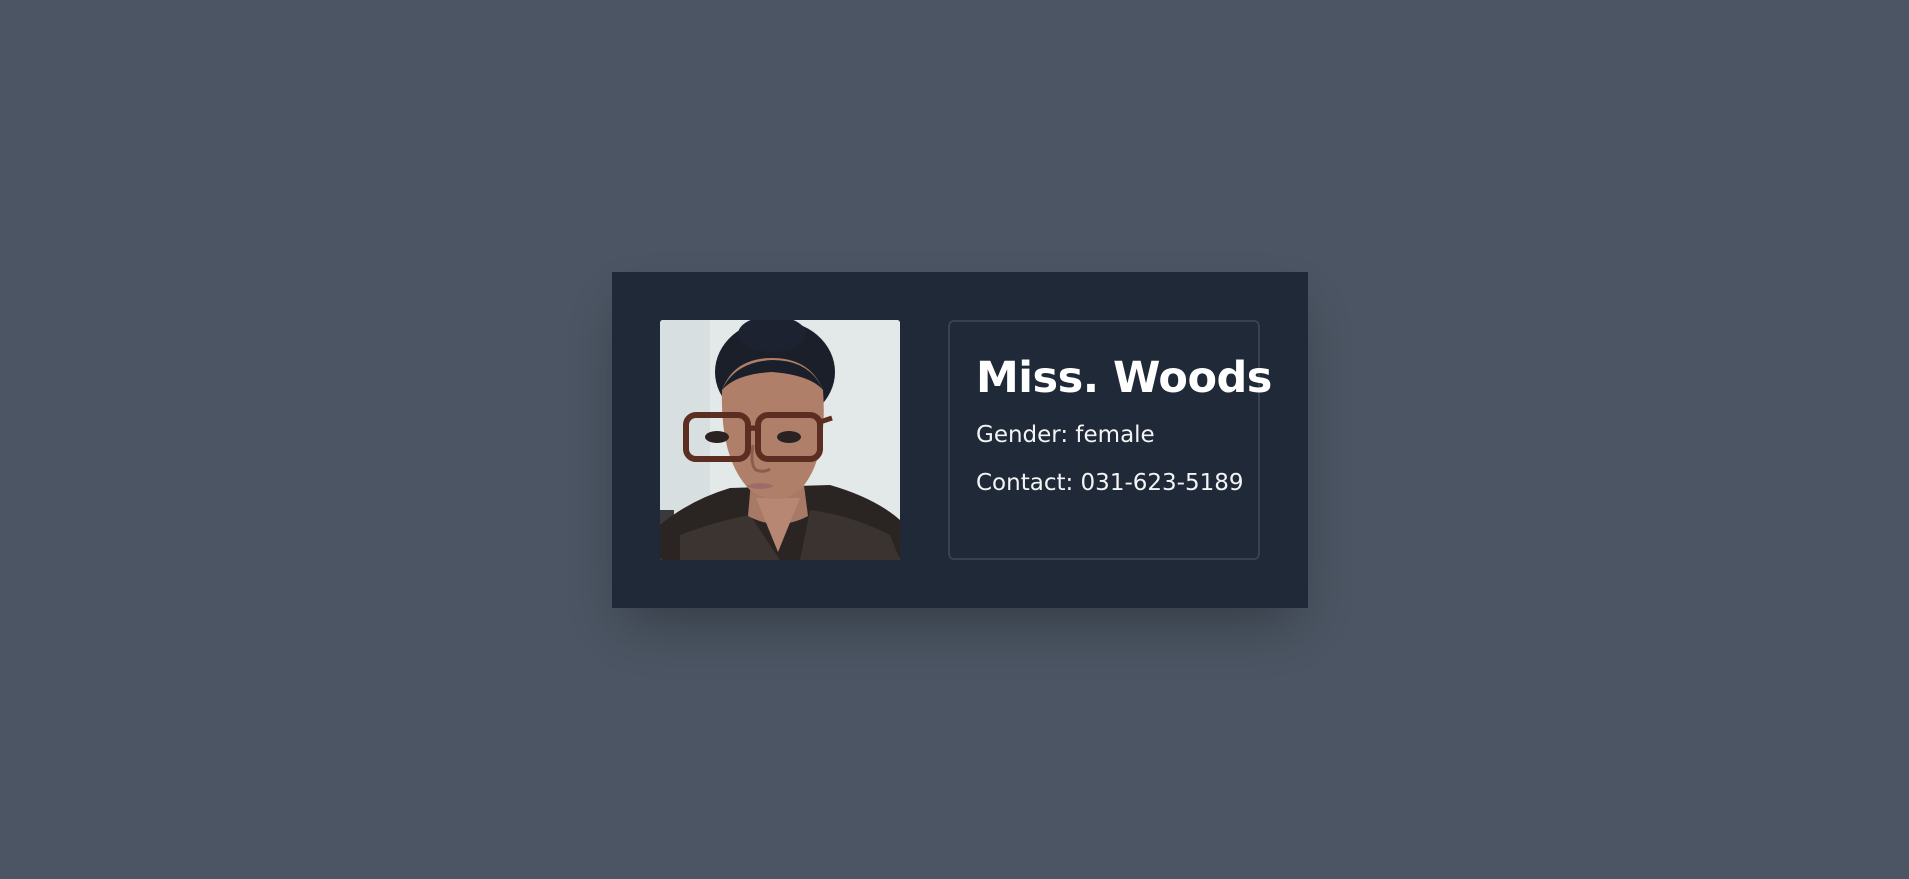  I want to click on profile-photo, so click(780, 440).